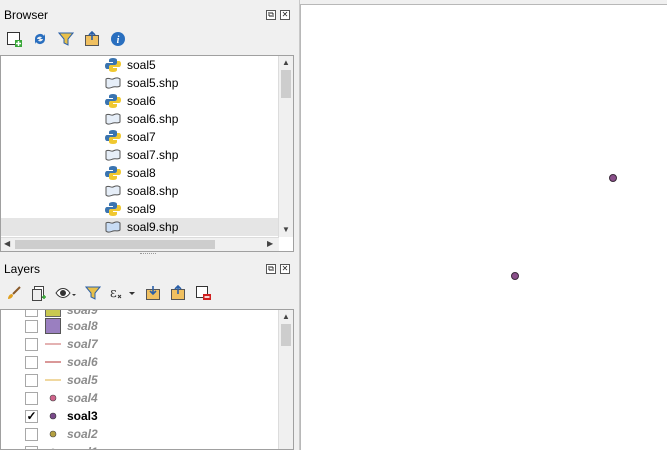 Image resolution: width=667 pixels, height=450 pixels. Describe the element at coordinates (153, 191) in the screenshot. I see `browser-item-label: soal8.shp` at that location.